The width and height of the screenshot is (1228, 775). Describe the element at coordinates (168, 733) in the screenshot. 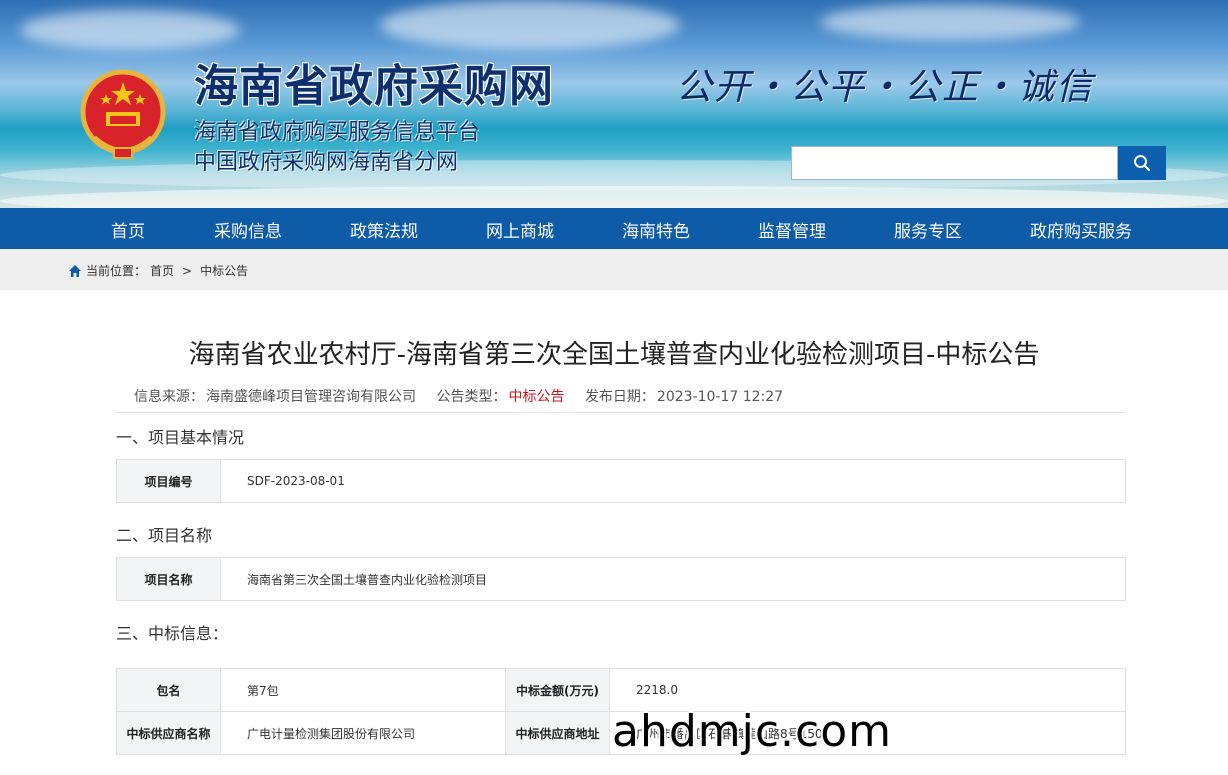

I see `supplier-name-label: 中标供应商名称` at that location.